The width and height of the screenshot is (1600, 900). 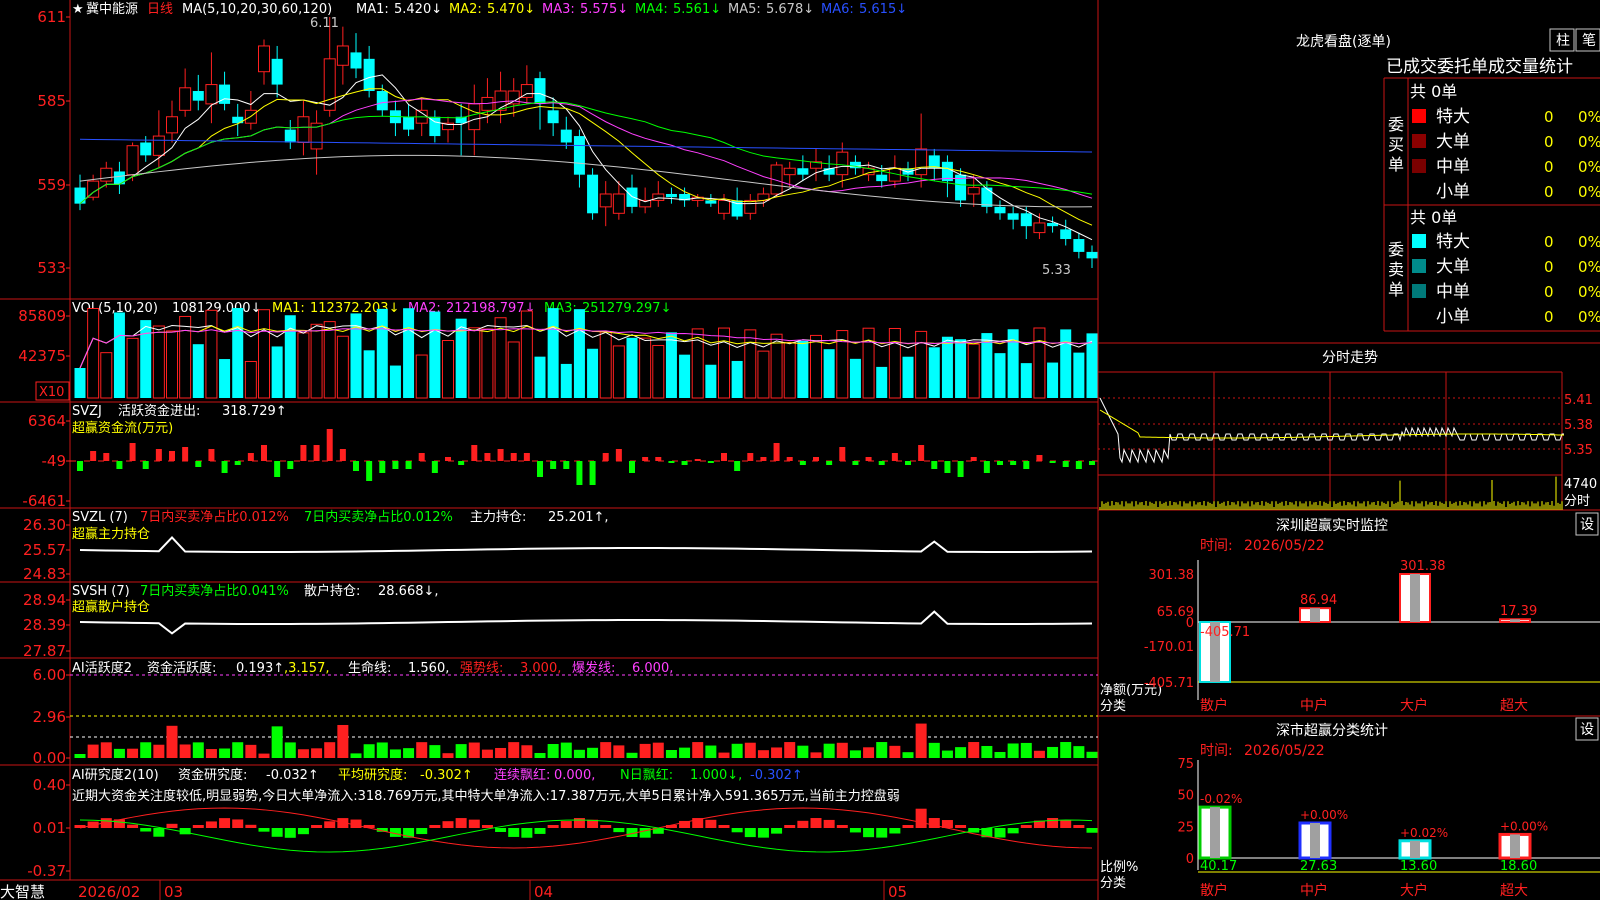 What do you see at coordinates (586, 544) in the screenshot?
I see `svzl-line` at bounding box center [586, 544].